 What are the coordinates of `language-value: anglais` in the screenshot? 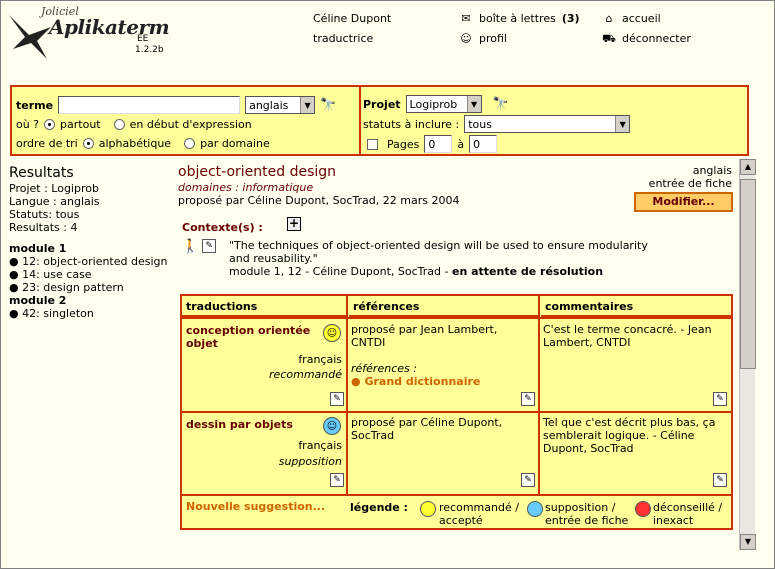 It's located at (269, 105).